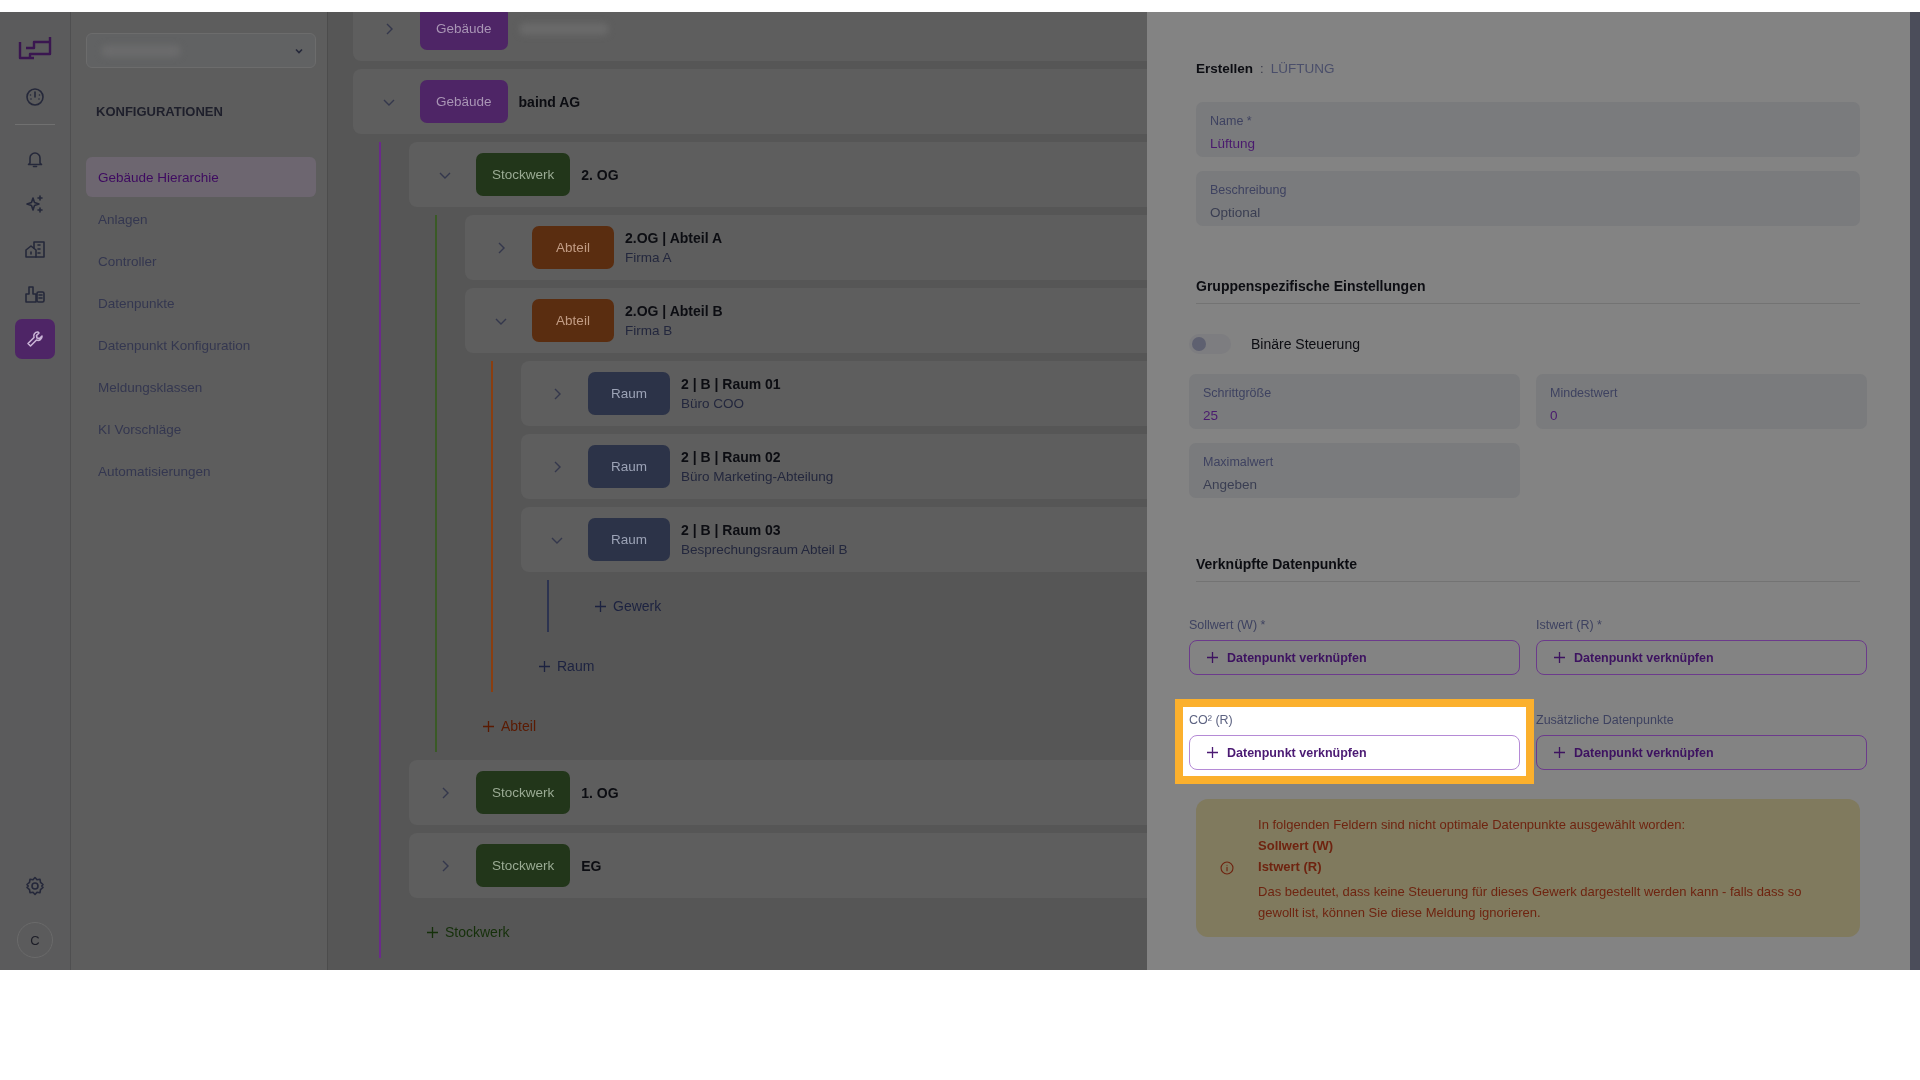 This screenshot has width=1920, height=1080. I want to click on wrench-icon, so click(35, 339).